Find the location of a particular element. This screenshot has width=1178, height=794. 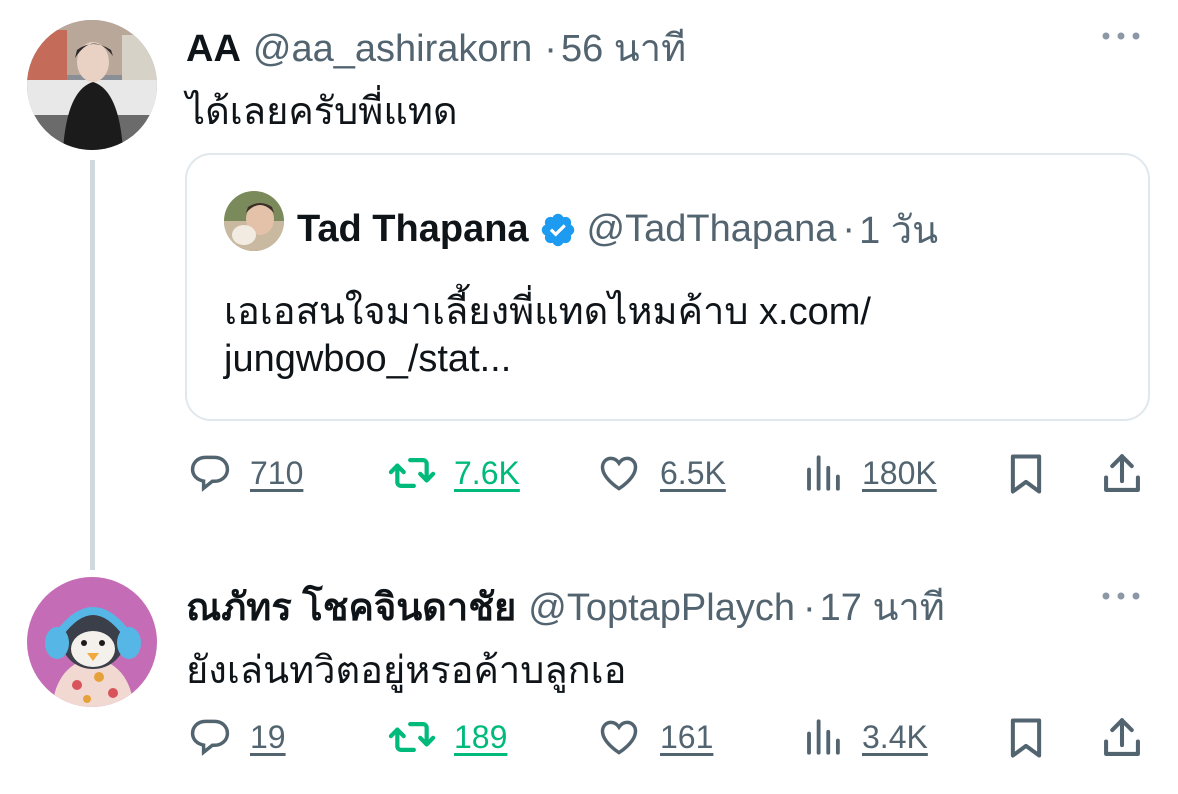

reply-button: 19 is located at coordinates (237, 737).